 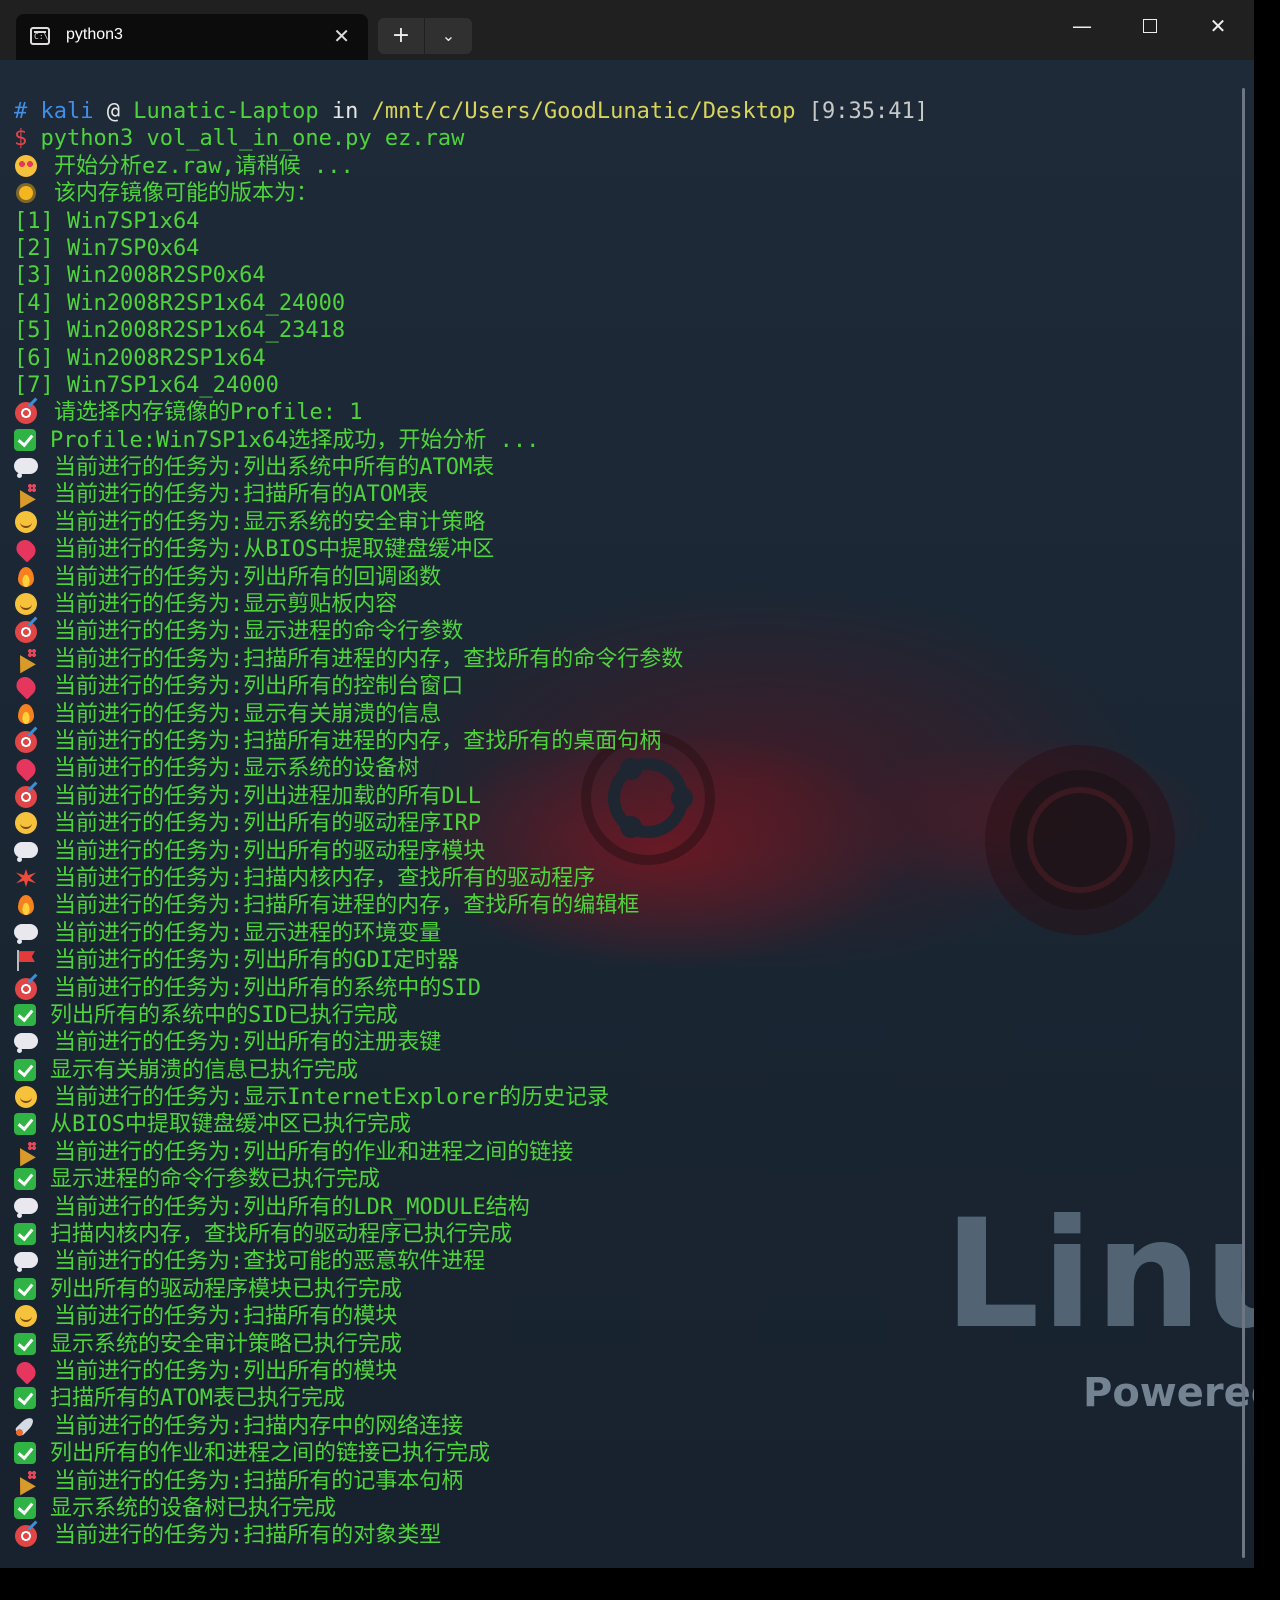 I want to click on output-line-text: 该内存镜像可能的版本为：, so click(x=186, y=194).